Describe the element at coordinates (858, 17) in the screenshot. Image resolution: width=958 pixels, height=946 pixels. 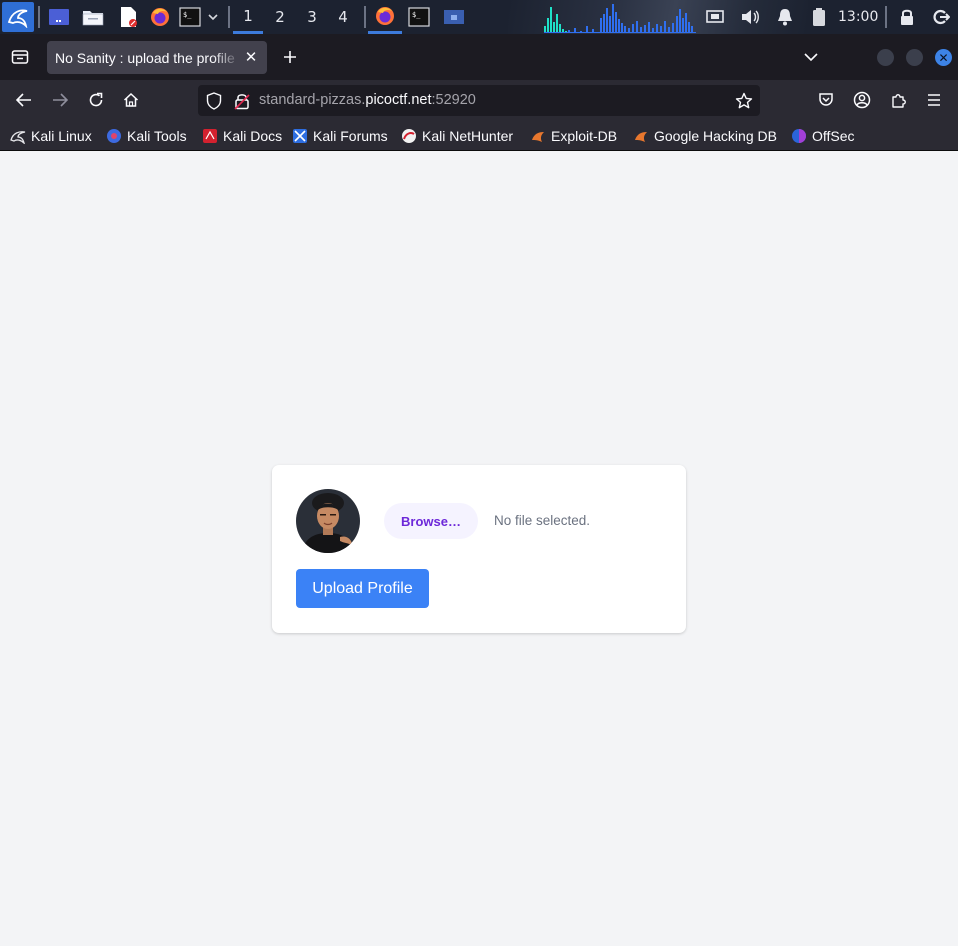
I see `clock: 13:00` at that location.